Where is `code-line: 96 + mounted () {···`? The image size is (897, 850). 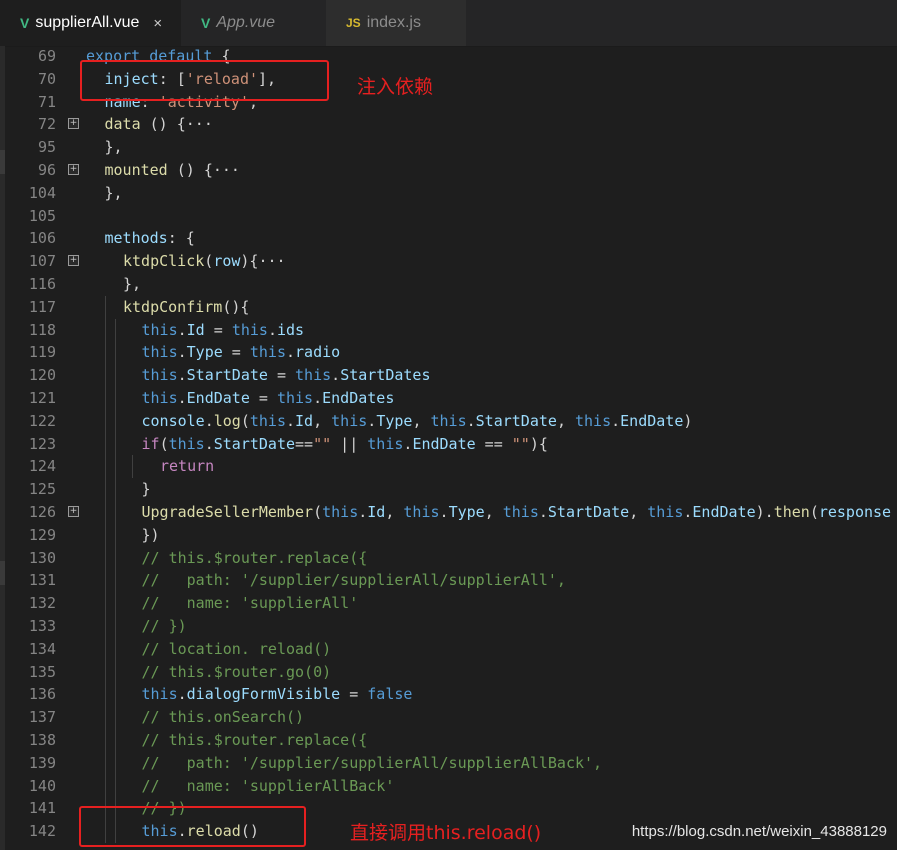
code-line: 96 + mounted () {··· is located at coordinates (448, 170).